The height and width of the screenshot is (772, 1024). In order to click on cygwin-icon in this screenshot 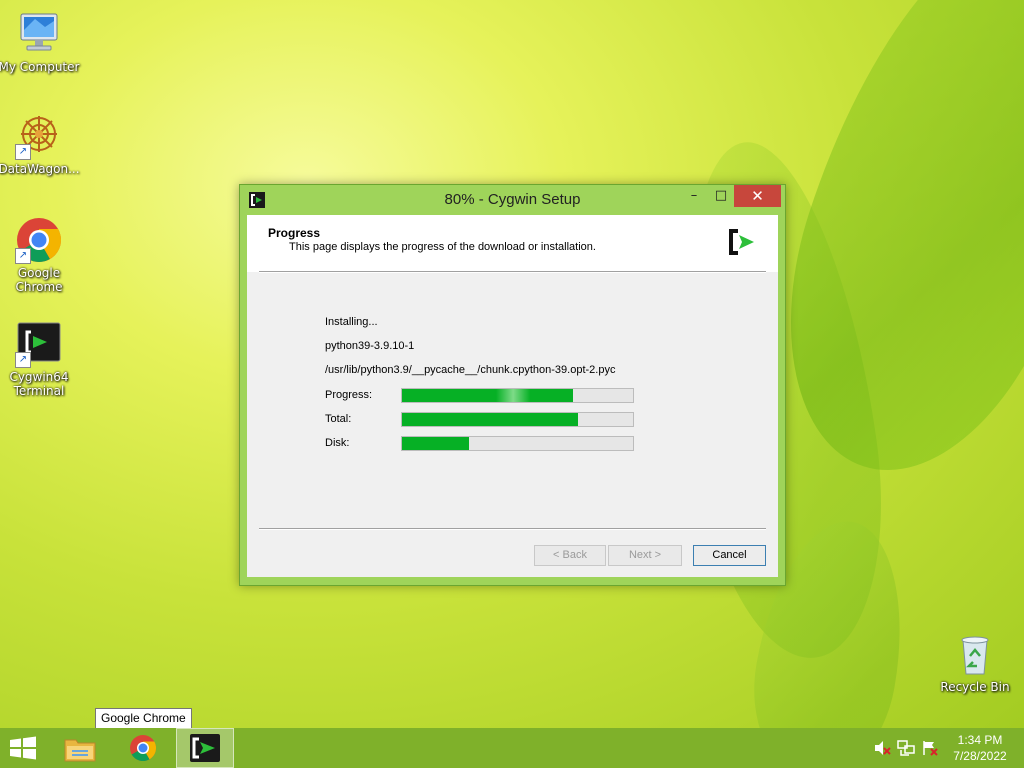, I will do `click(205, 748)`.